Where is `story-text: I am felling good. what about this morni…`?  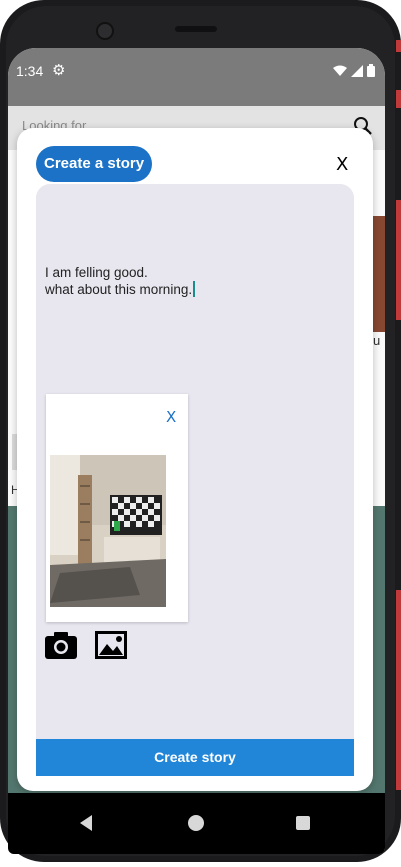 story-text: I am felling good. what about this morni… is located at coordinates (119, 281).